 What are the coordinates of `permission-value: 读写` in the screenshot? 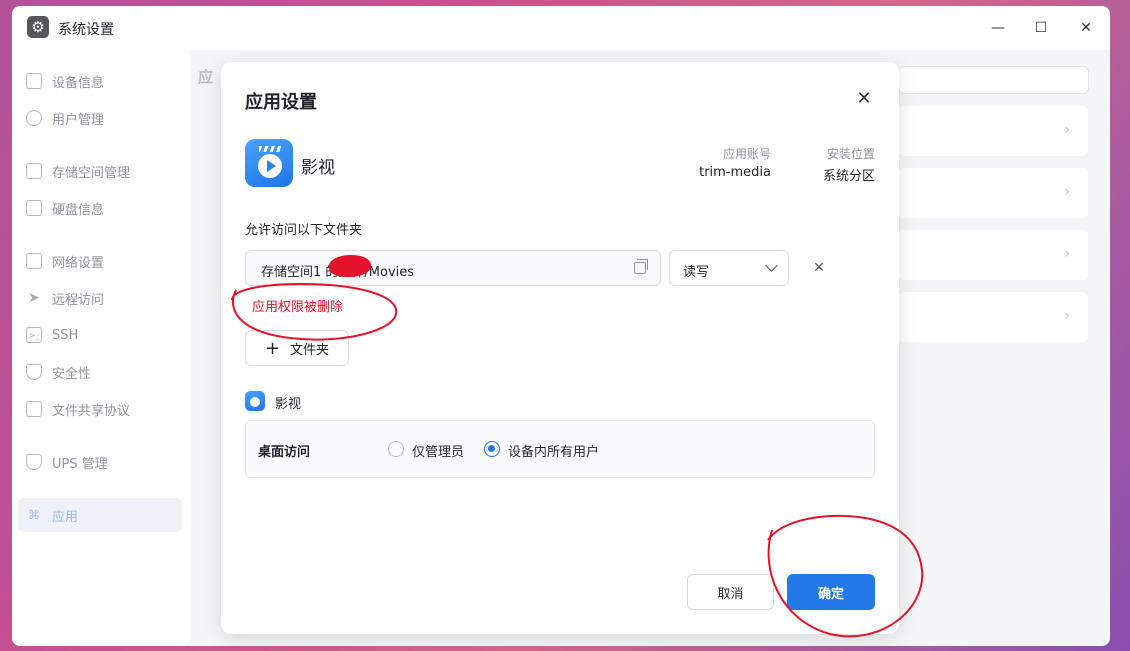 It's located at (696, 272).